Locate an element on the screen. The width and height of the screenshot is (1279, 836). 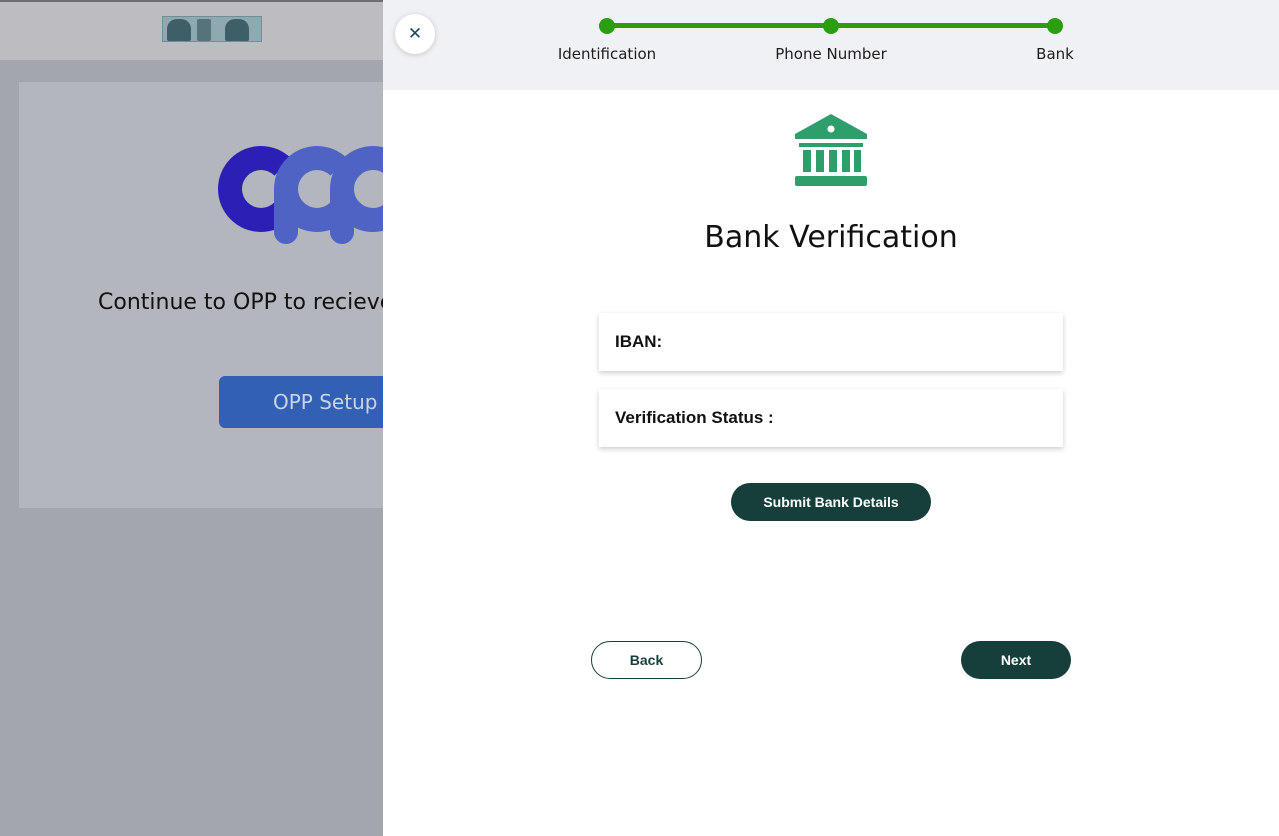
background-continue-text: Continue to OPP to recieve is located at coordinates (246, 302).